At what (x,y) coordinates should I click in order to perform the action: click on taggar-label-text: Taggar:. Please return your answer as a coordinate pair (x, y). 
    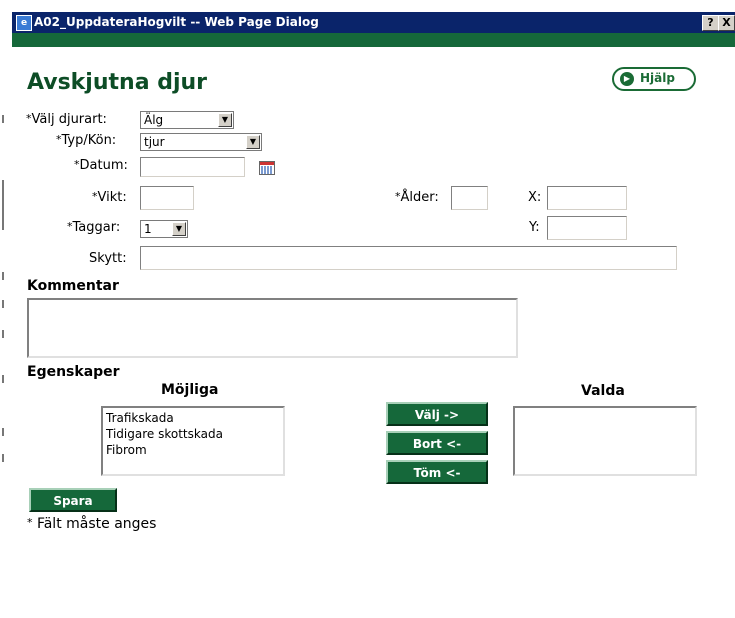
    Looking at the image, I should click on (96, 227).